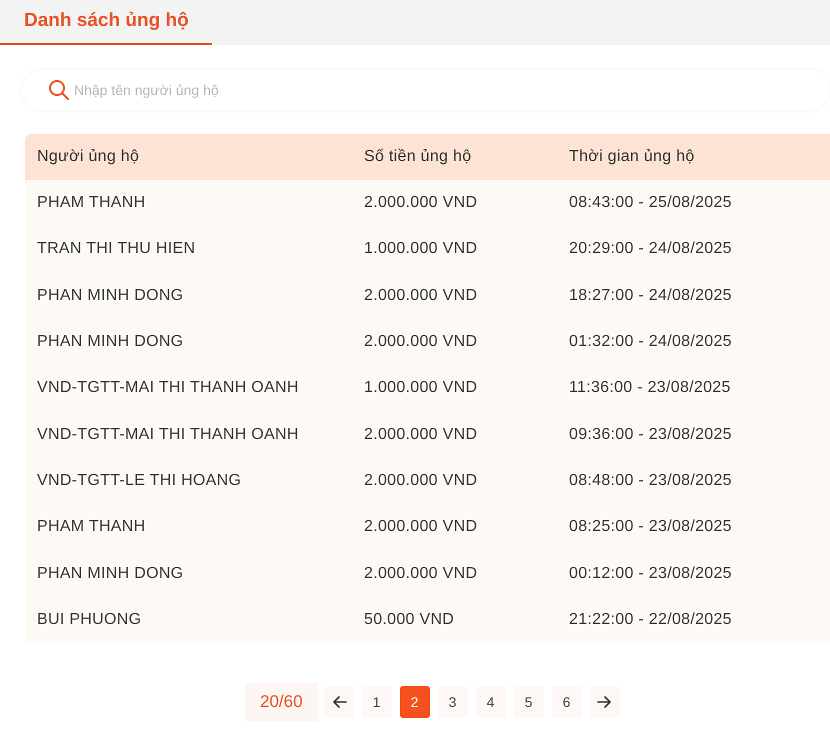  I want to click on table-cell-text: 00:12:00 - 23/08/2025, so click(651, 573).